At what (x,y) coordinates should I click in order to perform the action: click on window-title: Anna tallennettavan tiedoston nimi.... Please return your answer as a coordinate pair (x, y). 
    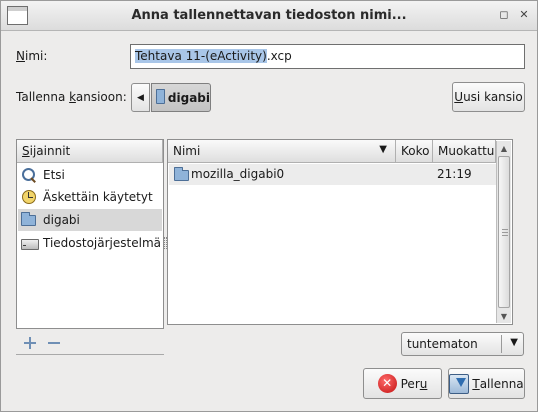
    Looking at the image, I should click on (269, 15).